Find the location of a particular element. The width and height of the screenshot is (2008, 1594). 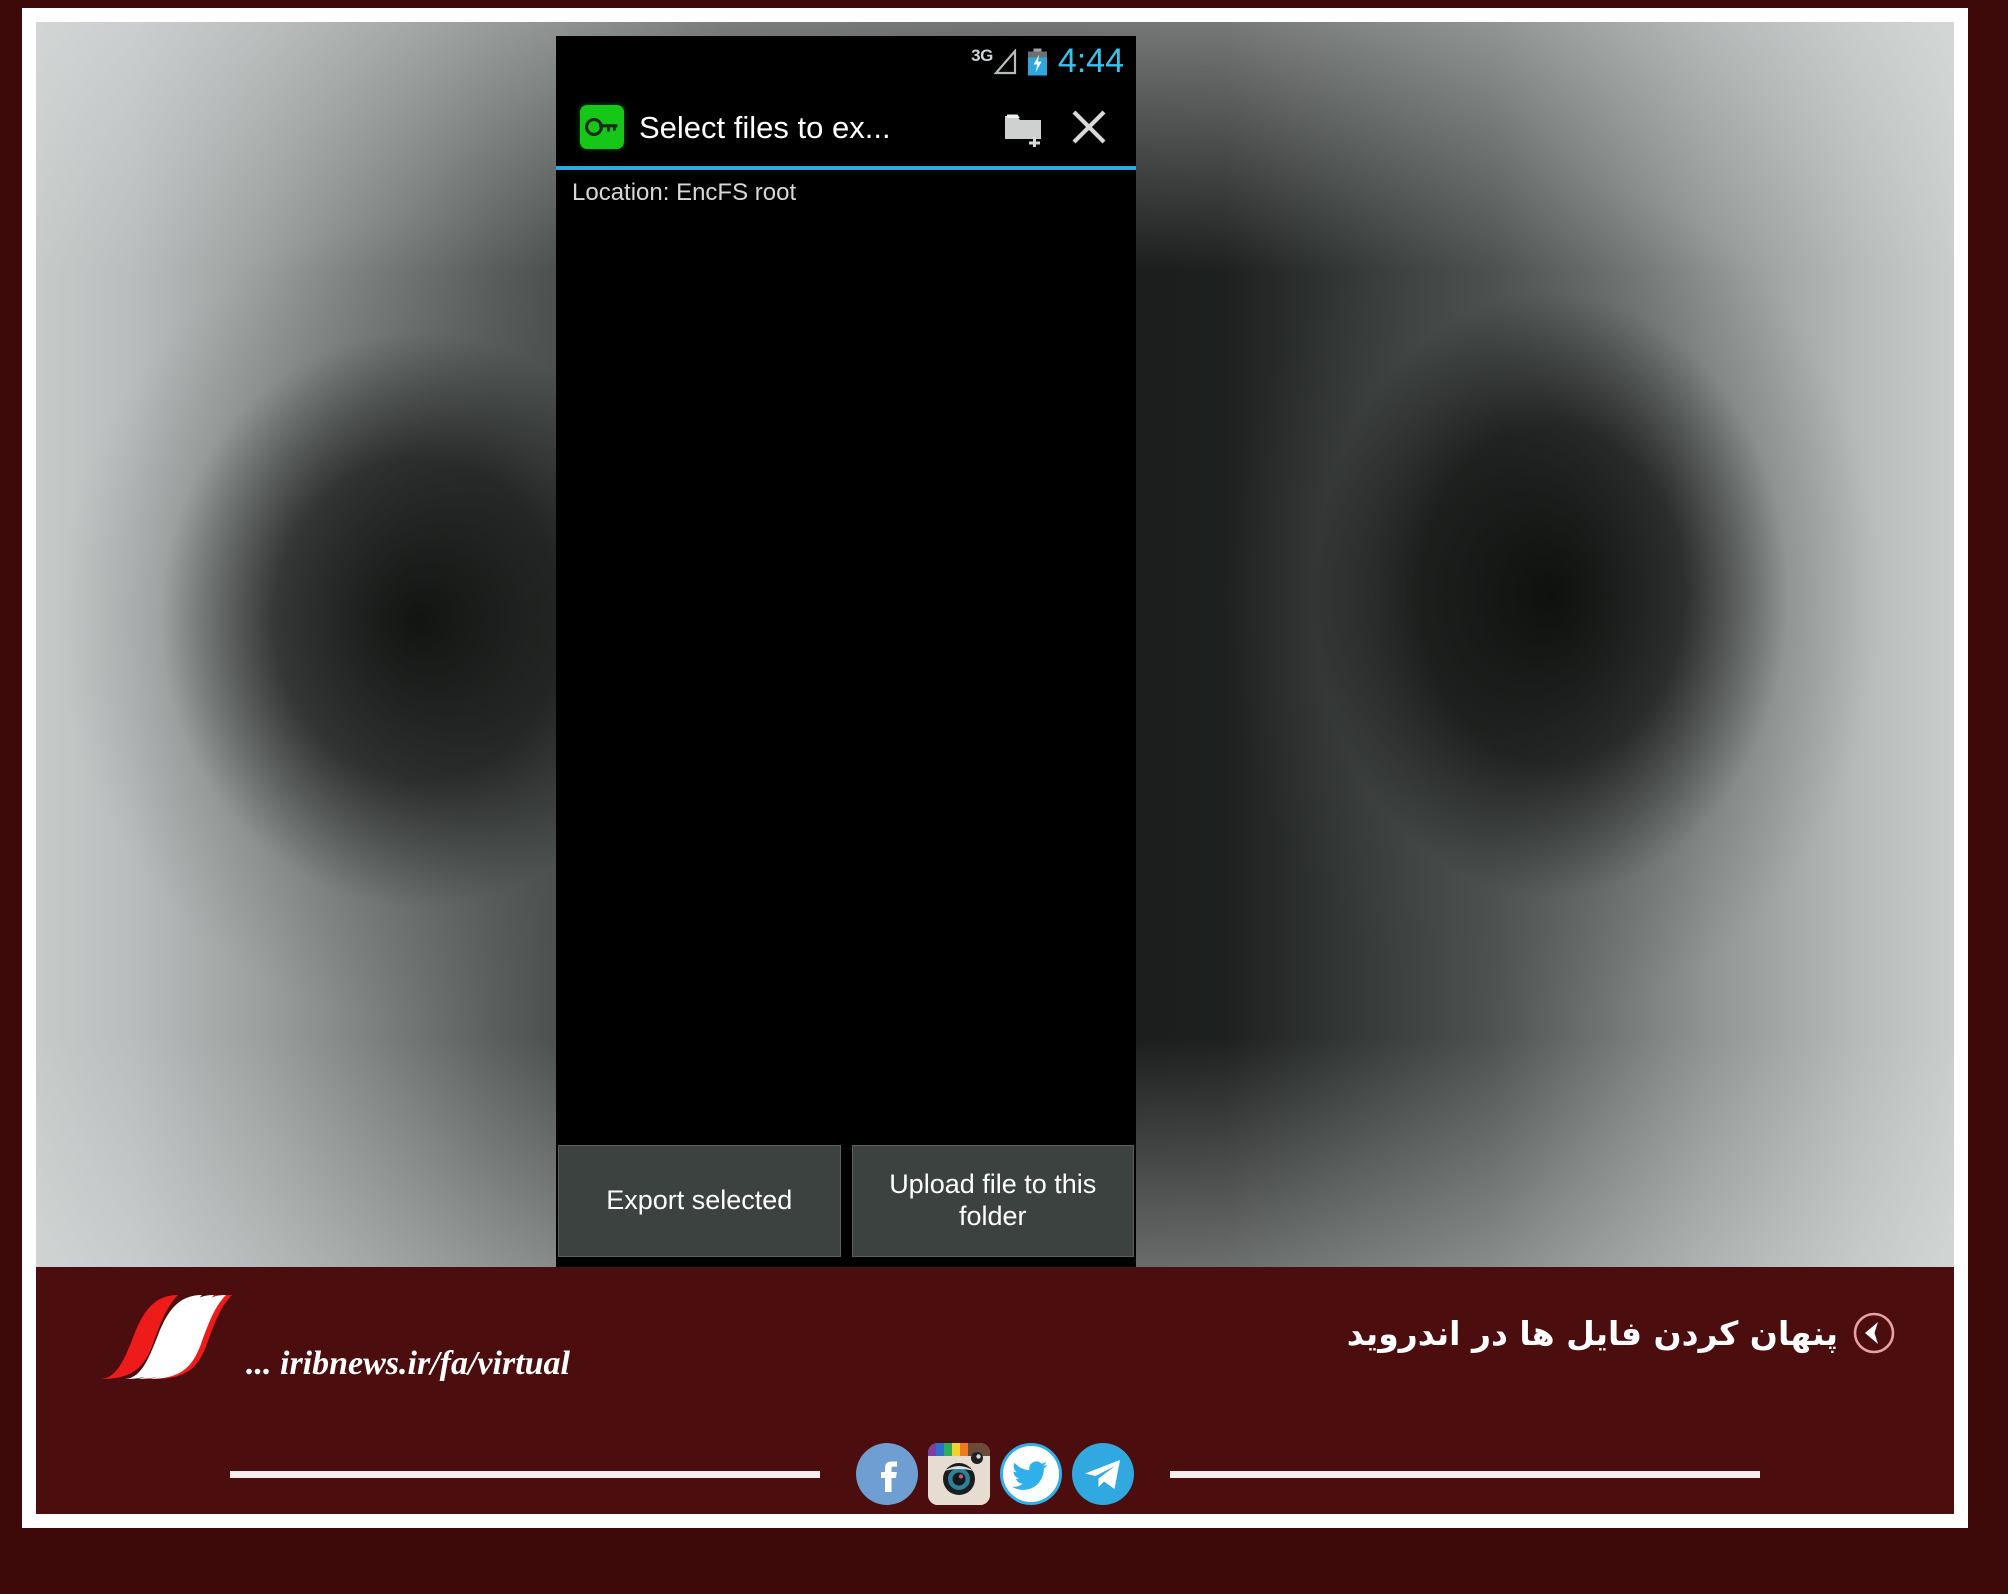

twitter-icon is located at coordinates (1031, 1474).